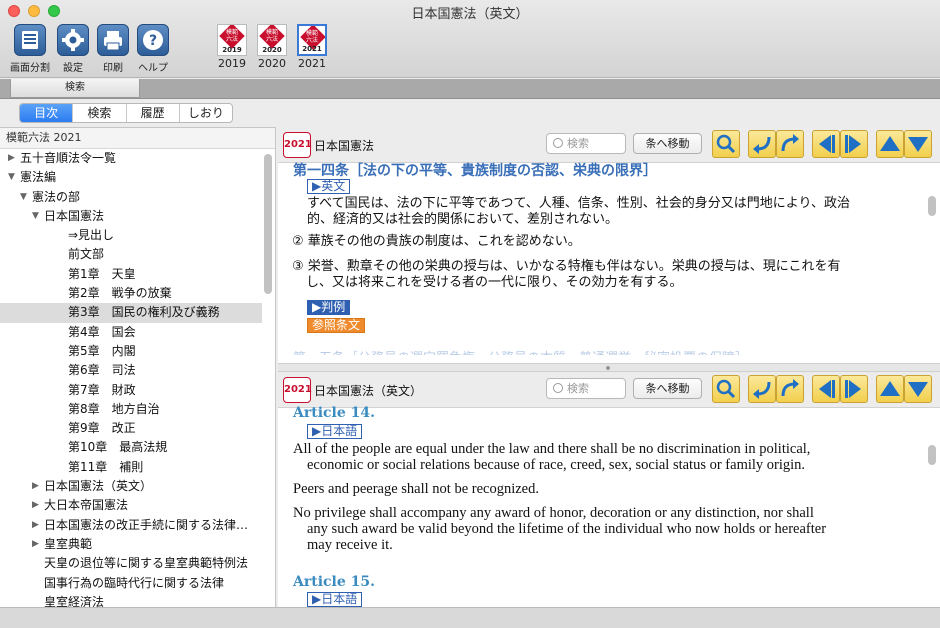 The height and width of the screenshot is (628, 940). I want to click on tree-item-label: ⇒見出し, so click(91, 235).